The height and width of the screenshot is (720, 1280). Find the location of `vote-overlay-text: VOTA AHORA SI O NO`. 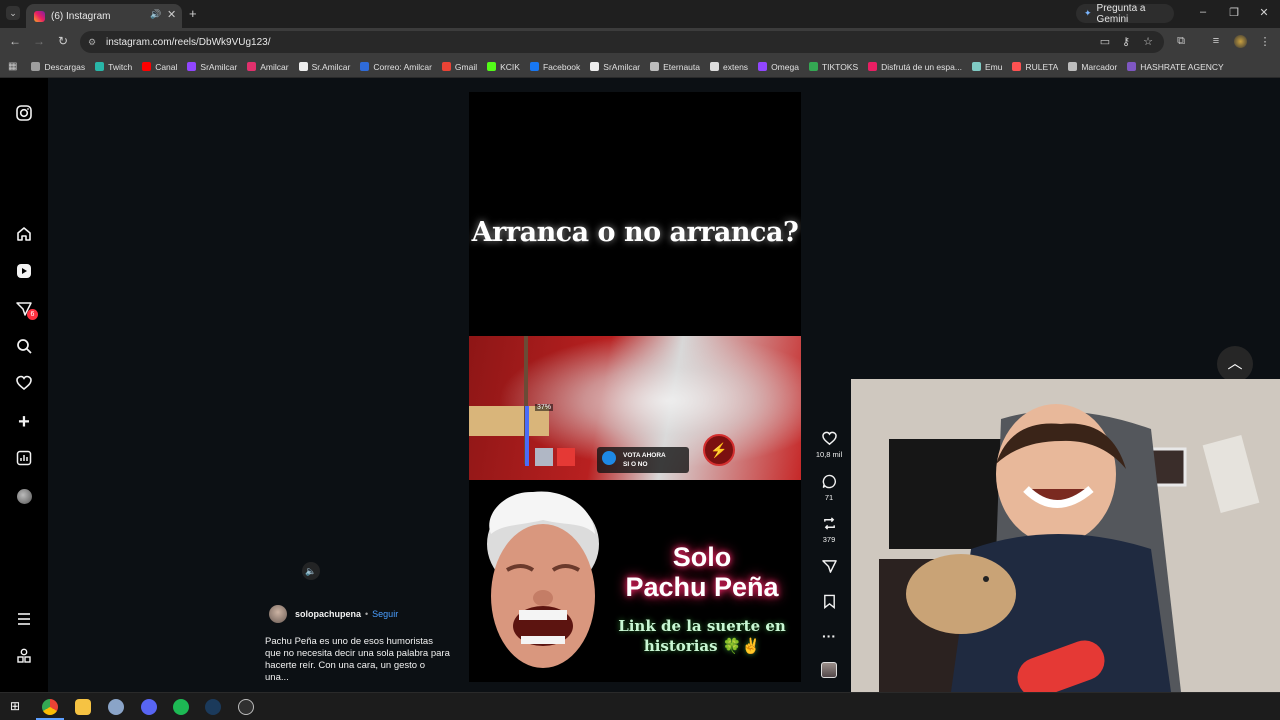

vote-overlay-text: VOTA AHORA SI O NO is located at coordinates (644, 460).